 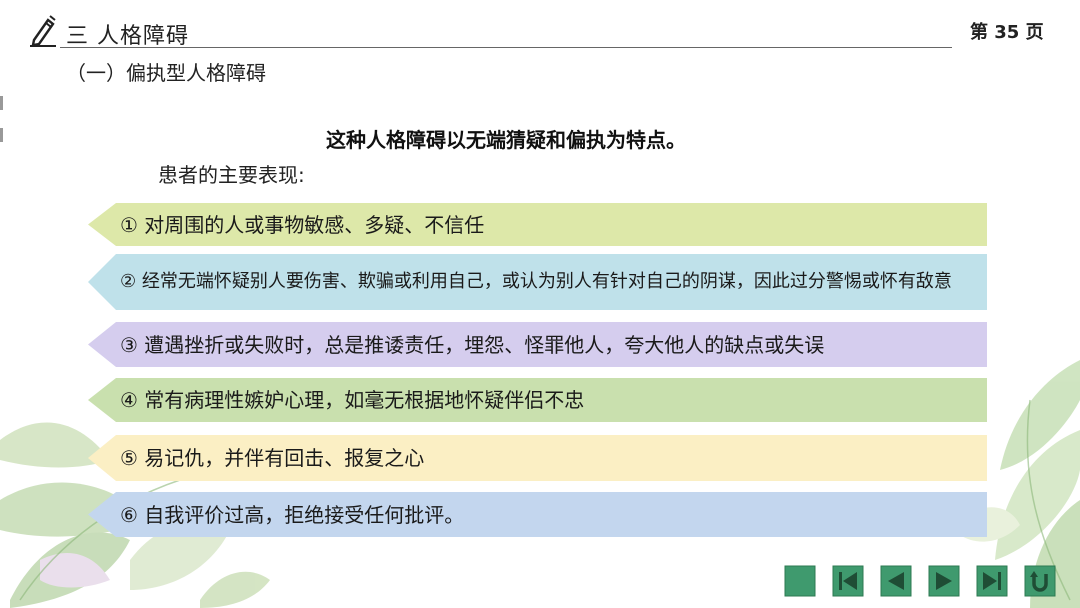 I want to click on prev-button, so click(x=896, y=581).